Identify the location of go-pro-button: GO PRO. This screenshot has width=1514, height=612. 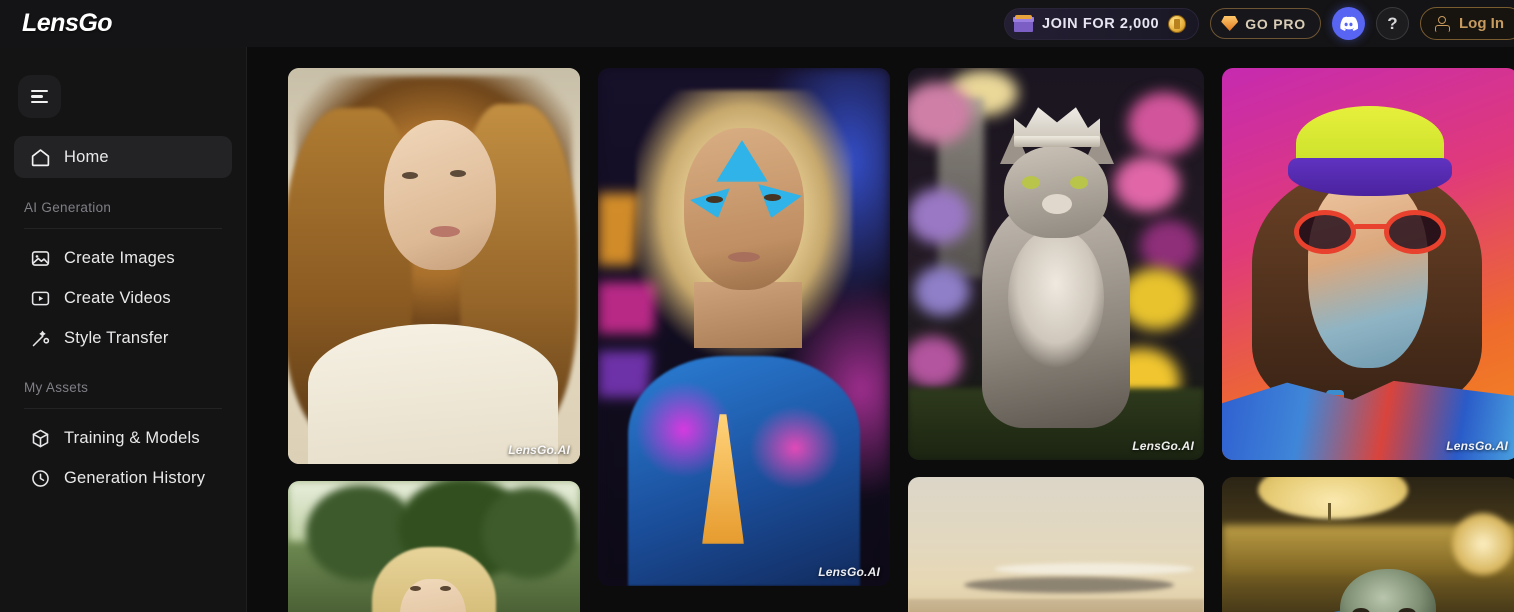
(1265, 23).